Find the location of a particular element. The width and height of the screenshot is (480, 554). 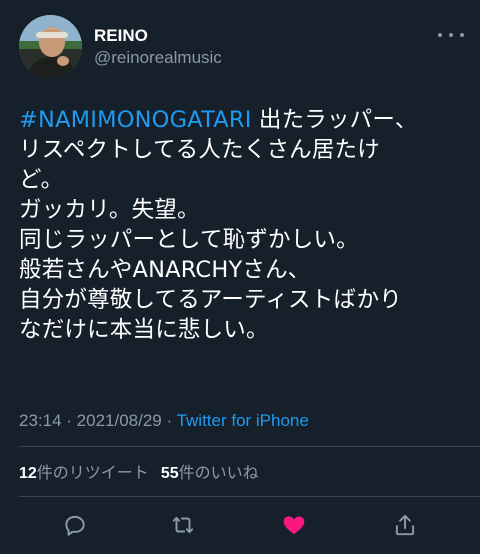

reply-button is located at coordinates (75, 525).